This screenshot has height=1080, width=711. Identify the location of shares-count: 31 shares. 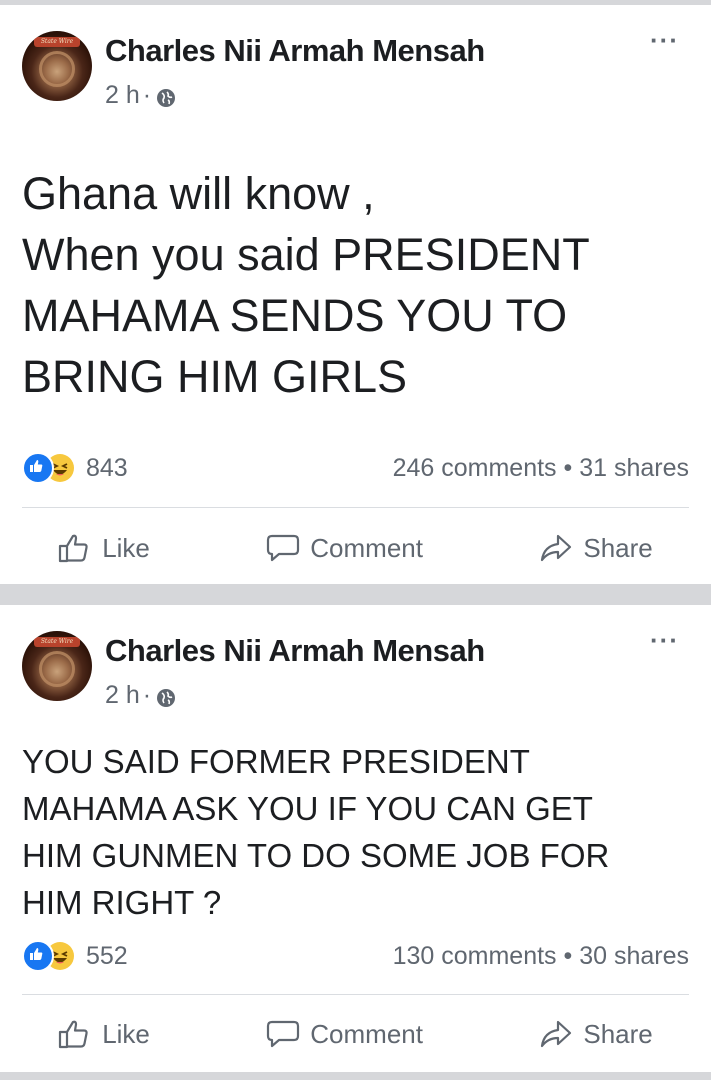
(634, 468).